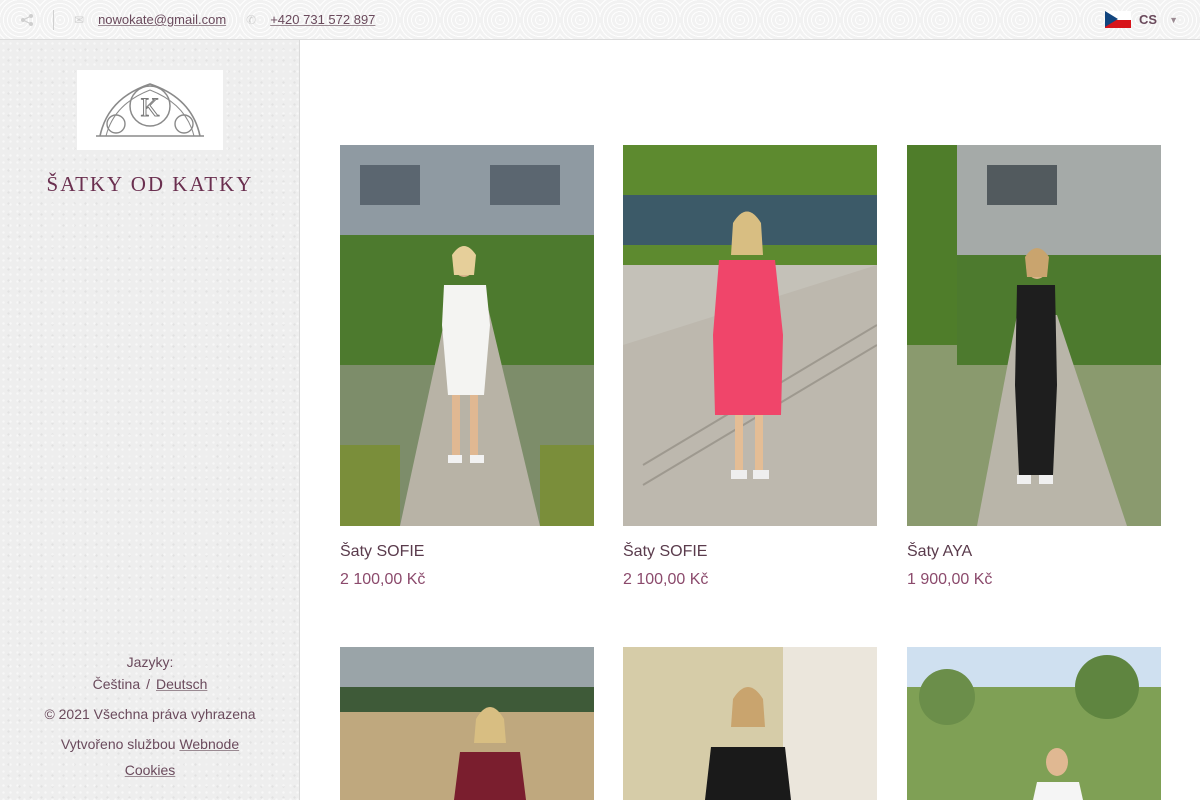 The height and width of the screenshot is (800, 1200). Describe the element at coordinates (150, 184) in the screenshot. I see `site-title: ŠATKY OD KATKY` at that location.